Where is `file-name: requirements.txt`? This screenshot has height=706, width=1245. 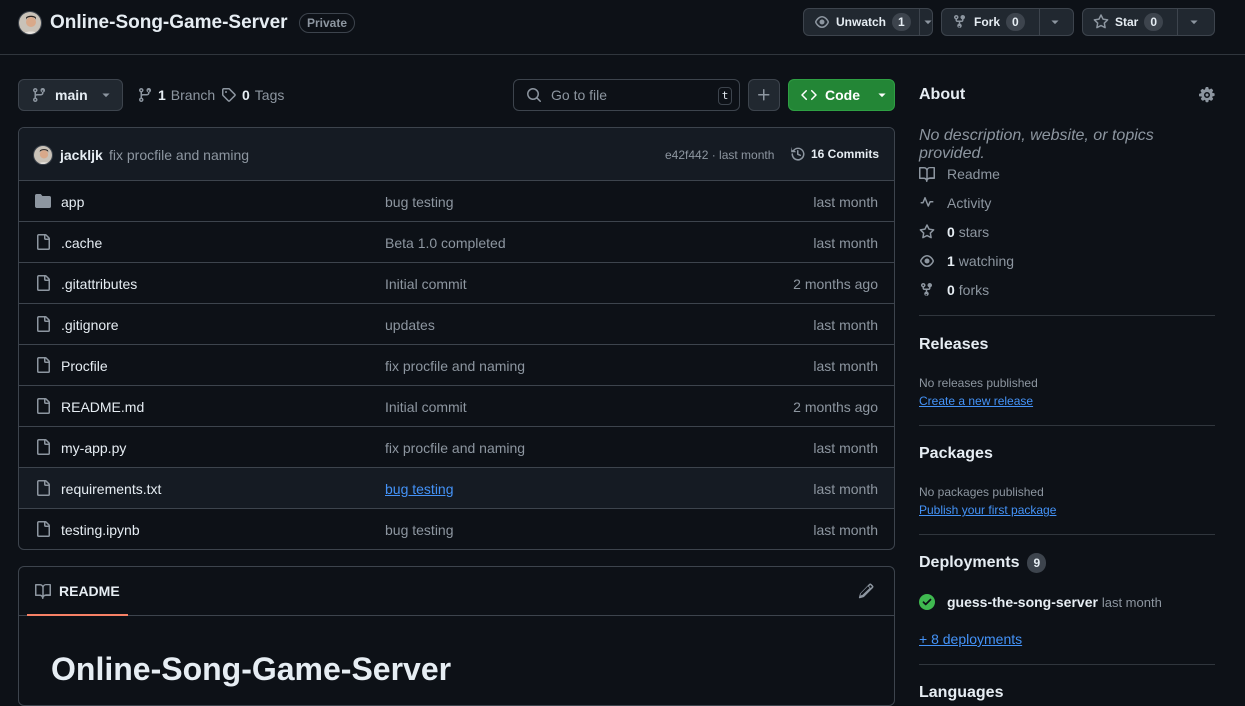
file-name: requirements.txt is located at coordinates (111, 489).